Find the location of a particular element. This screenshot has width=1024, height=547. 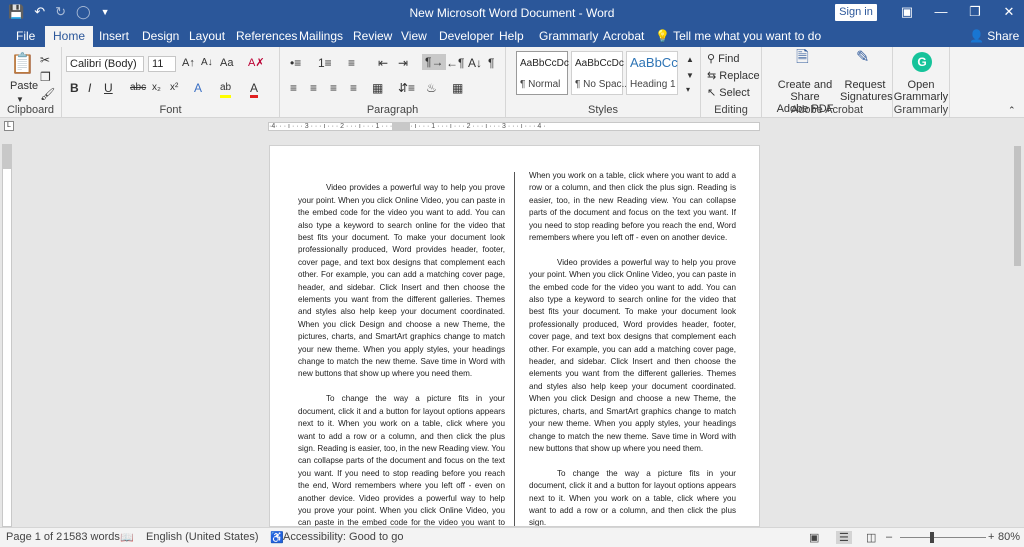

zoom-slider-thumb is located at coordinates (932, 537).